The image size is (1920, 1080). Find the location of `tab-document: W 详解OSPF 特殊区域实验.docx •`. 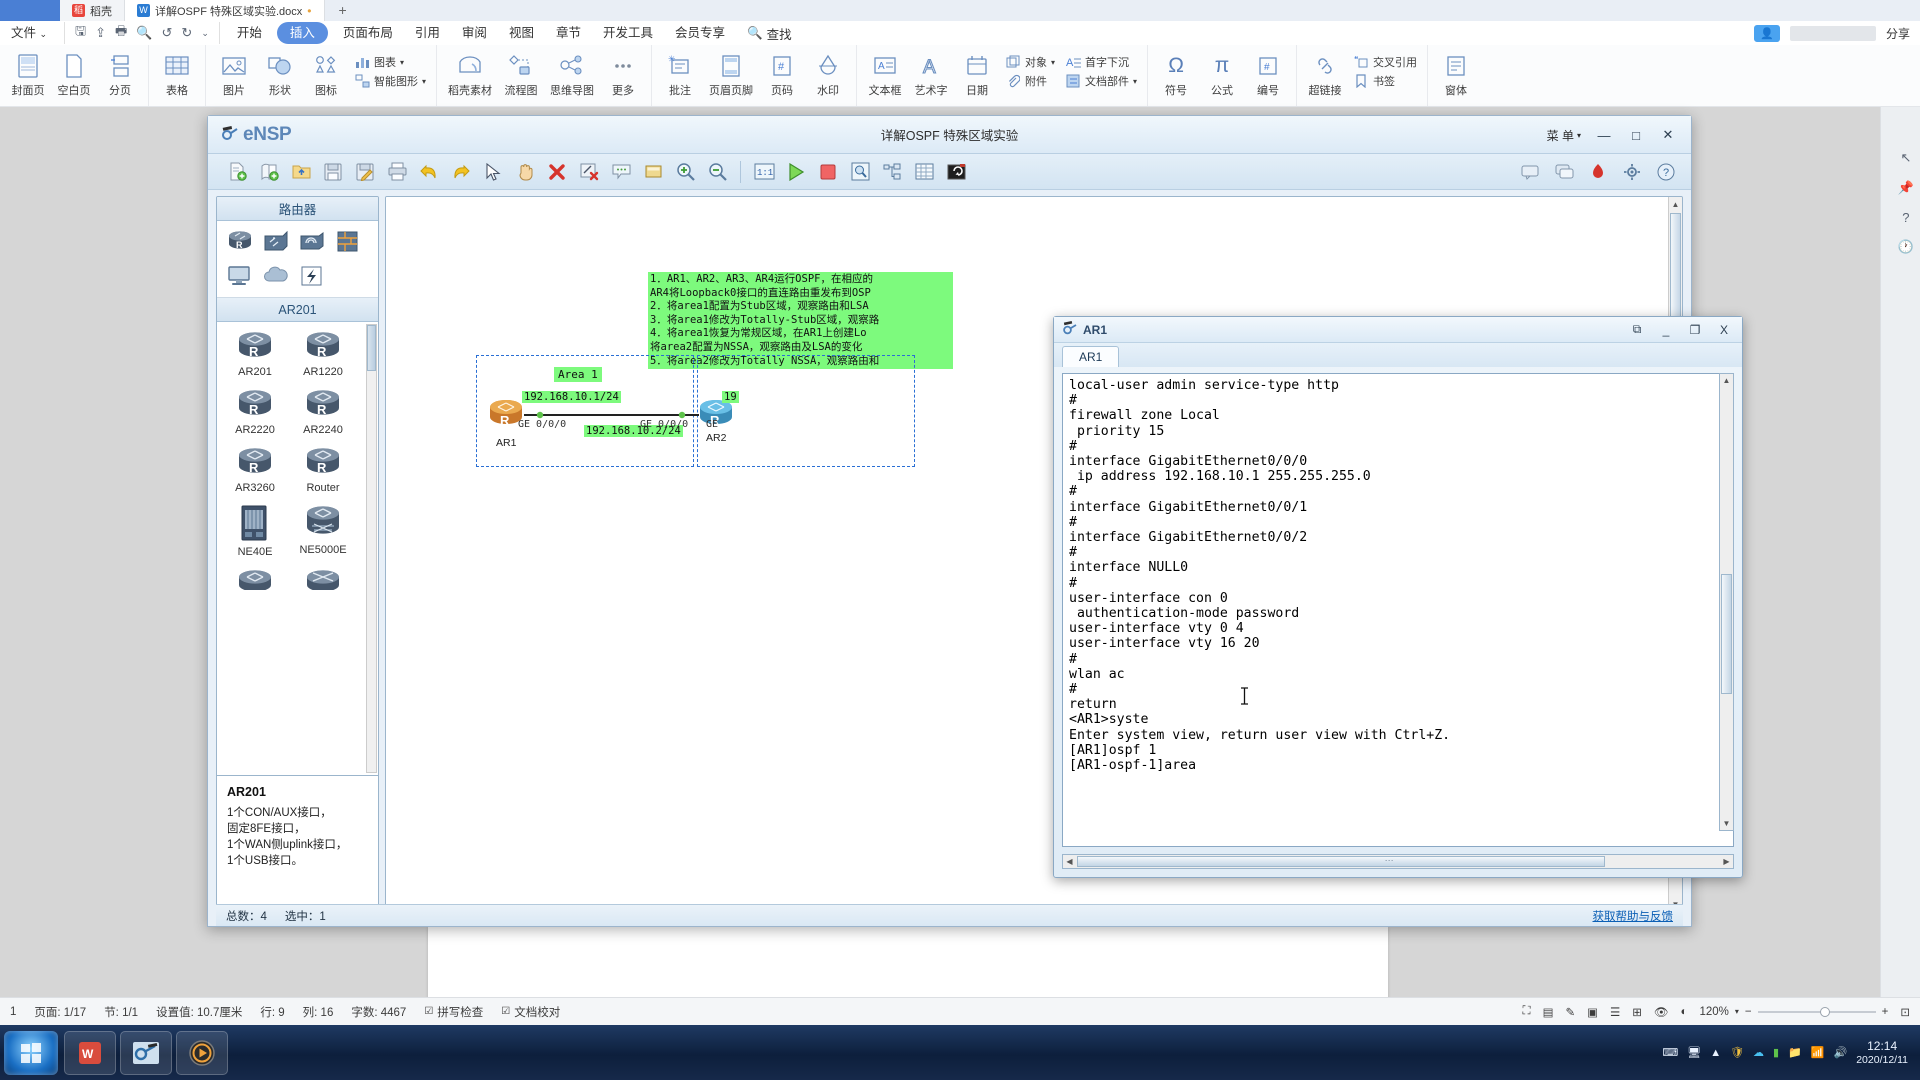

tab-document: W 详解OSPF 特殊区域实验.docx • is located at coordinates (225, 10).